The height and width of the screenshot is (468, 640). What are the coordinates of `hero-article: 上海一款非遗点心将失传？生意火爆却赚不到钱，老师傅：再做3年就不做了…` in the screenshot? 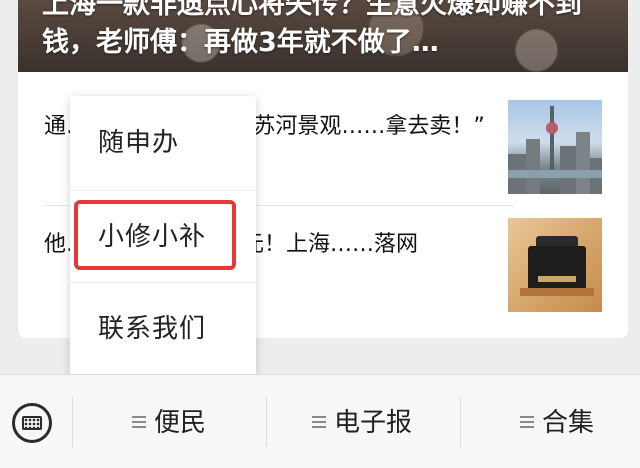 It's located at (323, 36).